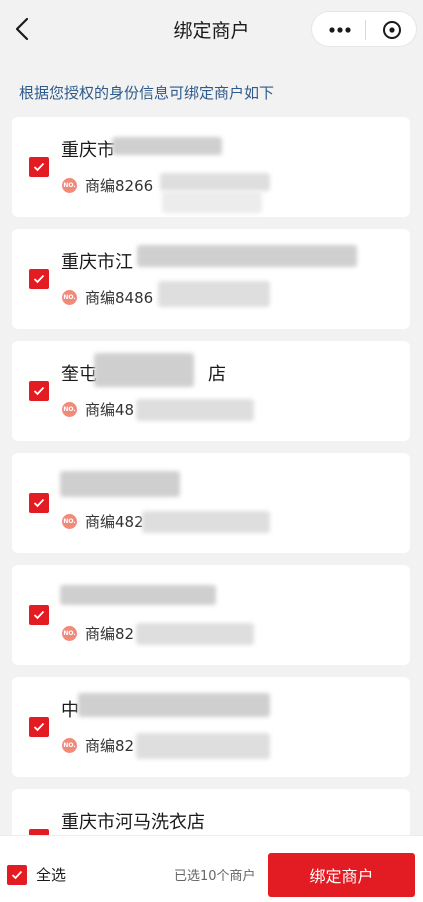  What do you see at coordinates (70, 710) in the screenshot?
I see `merchant-name: 中` at bounding box center [70, 710].